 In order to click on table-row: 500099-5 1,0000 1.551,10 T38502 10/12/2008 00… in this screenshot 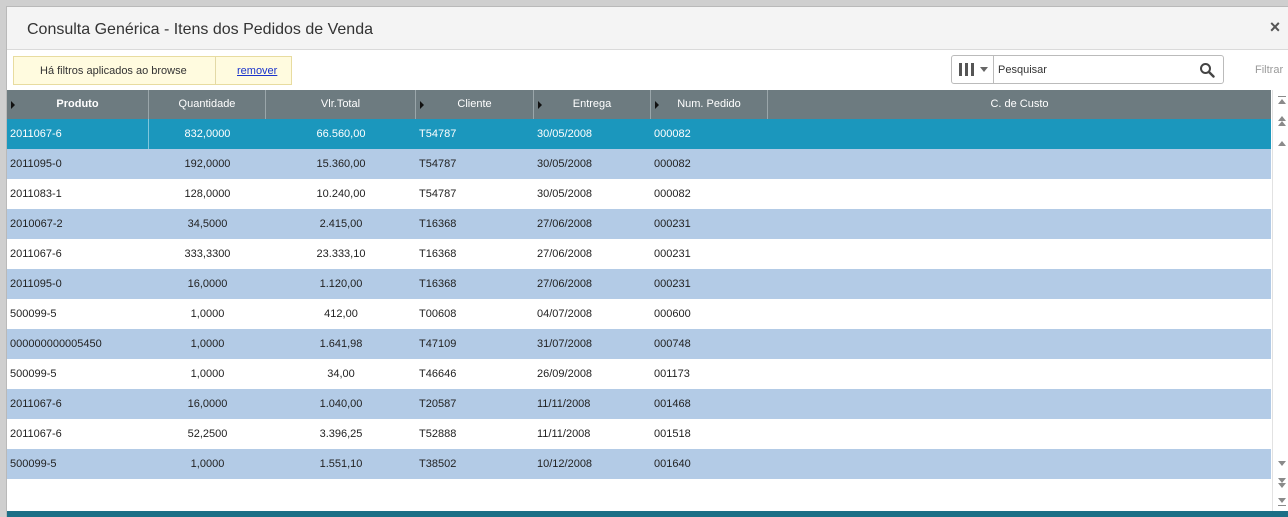, I will do `click(639, 464)`.